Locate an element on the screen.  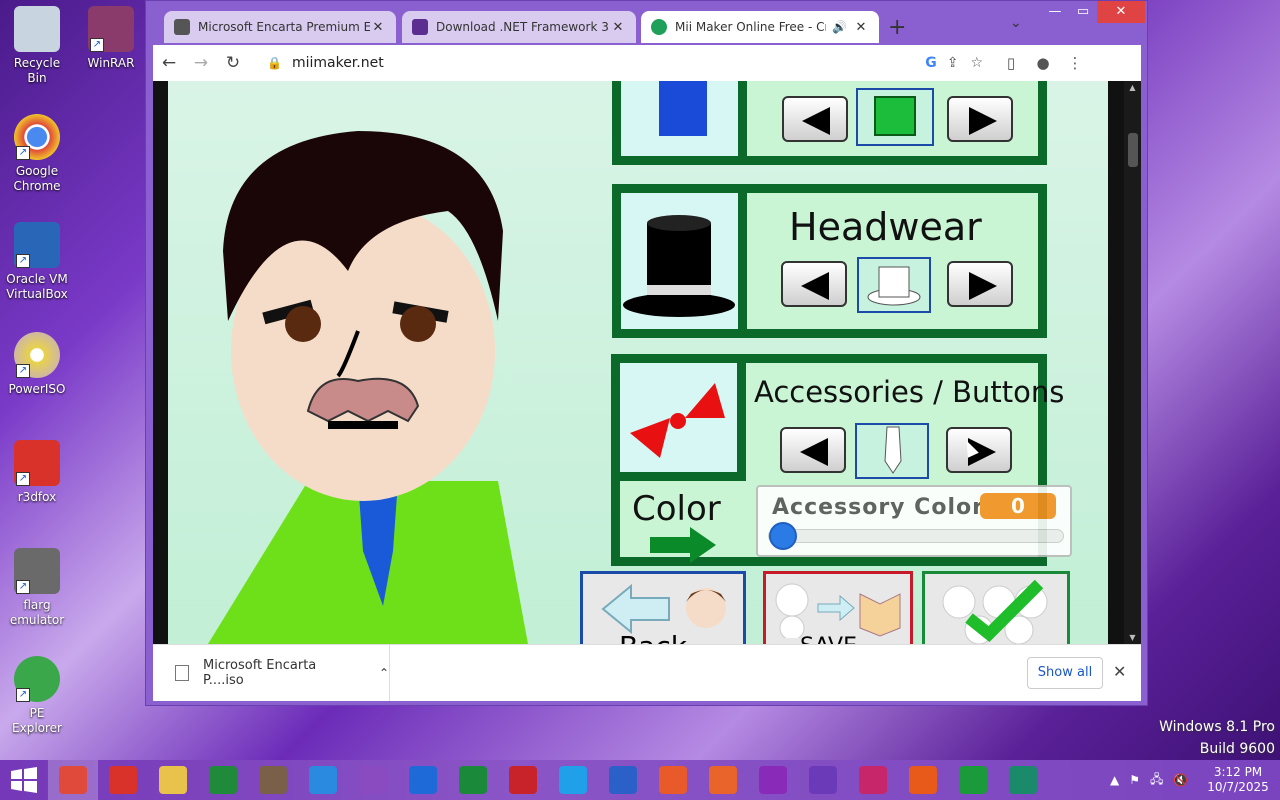
taskbar-app-news is located at coordinates (523, 780).